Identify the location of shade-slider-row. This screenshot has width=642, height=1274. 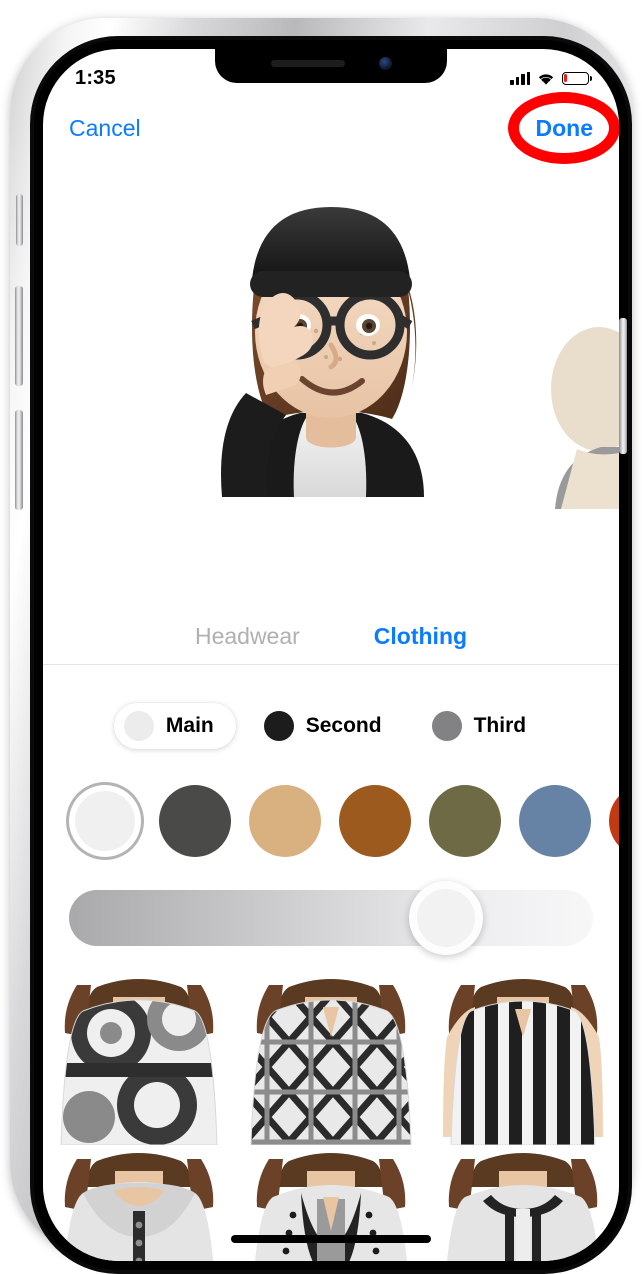
(331, 918).